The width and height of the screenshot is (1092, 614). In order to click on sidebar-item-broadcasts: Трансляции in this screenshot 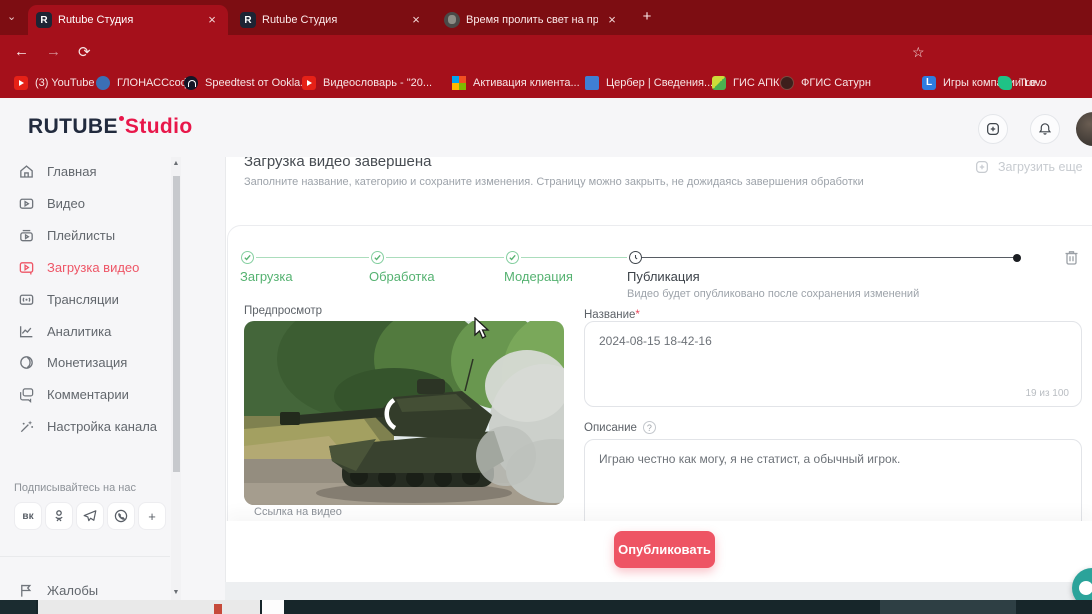, I will do `click(84, 299)`.